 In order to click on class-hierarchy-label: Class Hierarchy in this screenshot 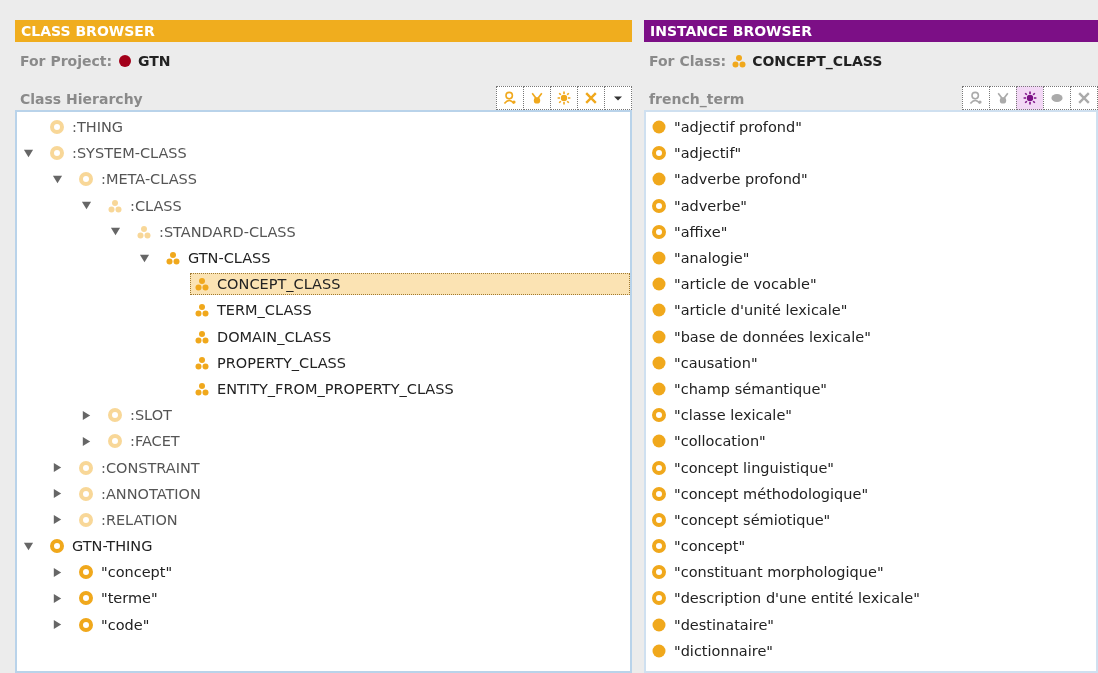, I will do `click(81, 100)`.